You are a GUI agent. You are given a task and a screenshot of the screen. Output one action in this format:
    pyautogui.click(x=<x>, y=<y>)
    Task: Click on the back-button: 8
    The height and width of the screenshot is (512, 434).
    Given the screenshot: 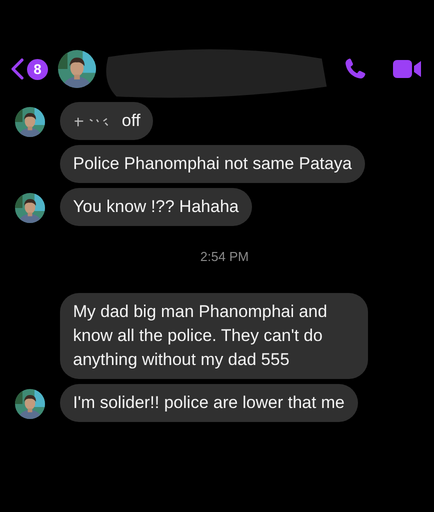 What is the action you would take?
    pyautogui.click(x=29, y=69)
    